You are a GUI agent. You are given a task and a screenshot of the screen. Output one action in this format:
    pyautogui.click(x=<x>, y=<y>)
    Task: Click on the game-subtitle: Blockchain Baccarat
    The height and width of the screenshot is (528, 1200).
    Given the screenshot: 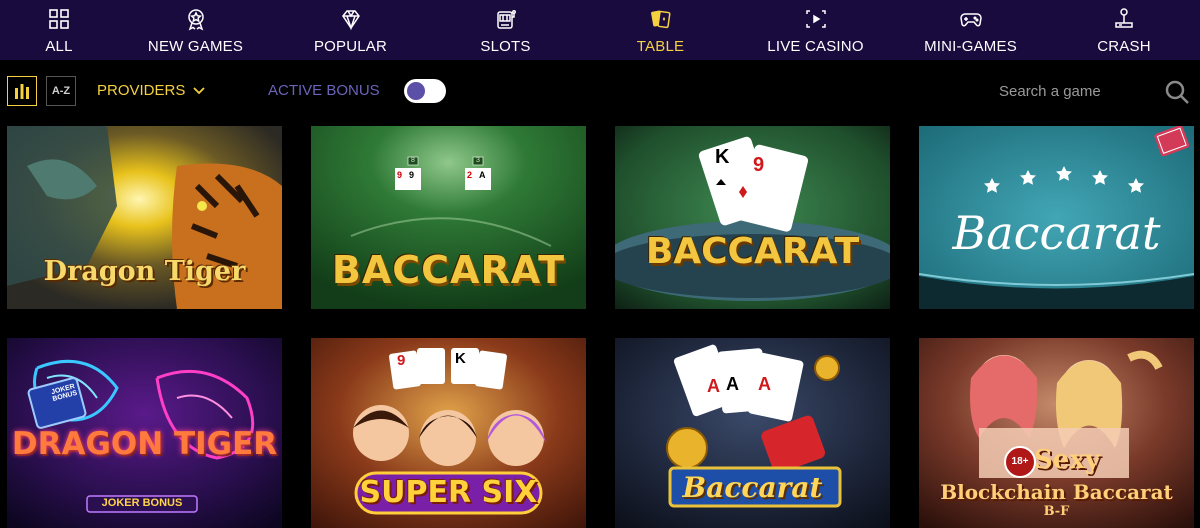 What is the action you would take?
    pyautogui.click(x=1056, y=492)
    